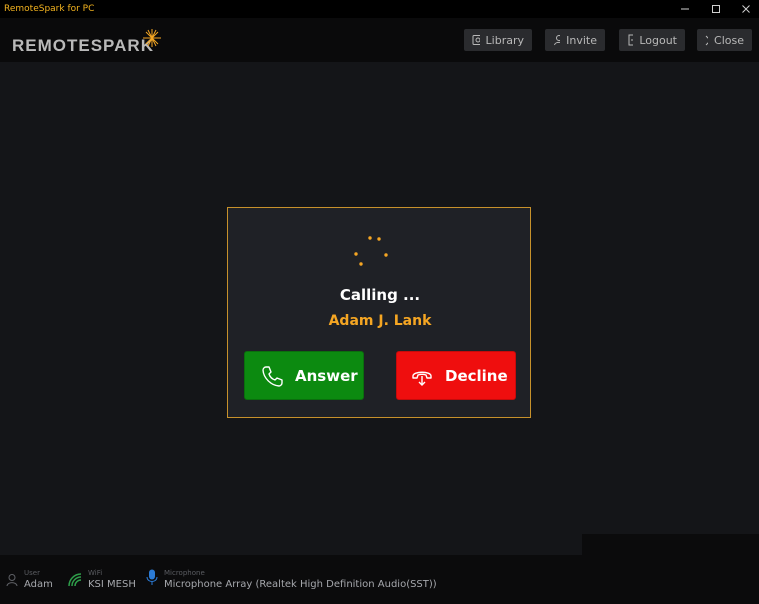  I want to click on library-label: Library, so click(504, 40).